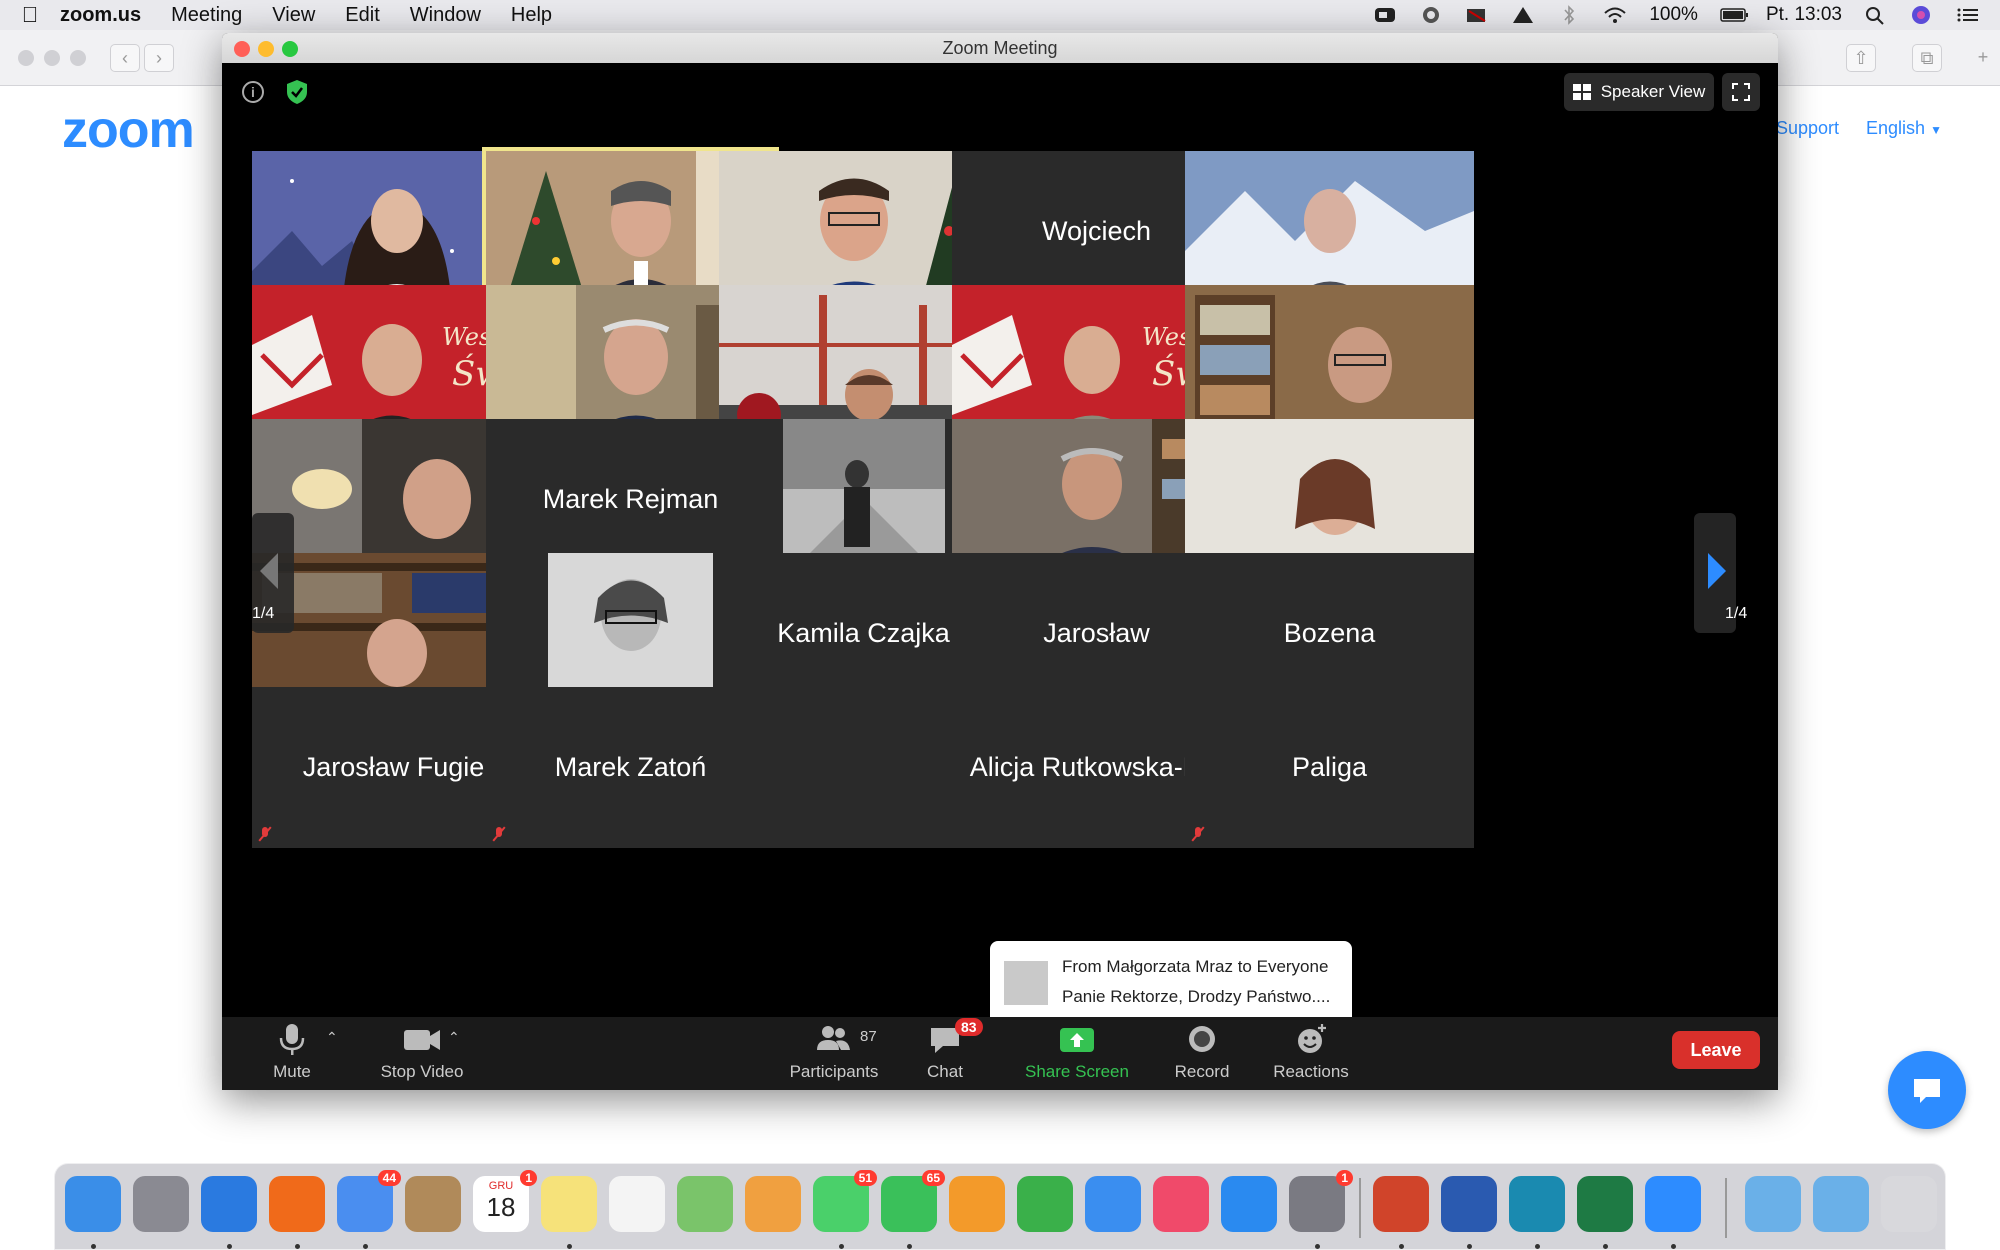 This screenshot has width=2000, height=1250. Describe the element at coordinates (1968, 15) in the screenshot. I see `notification-center-icon` at that location.